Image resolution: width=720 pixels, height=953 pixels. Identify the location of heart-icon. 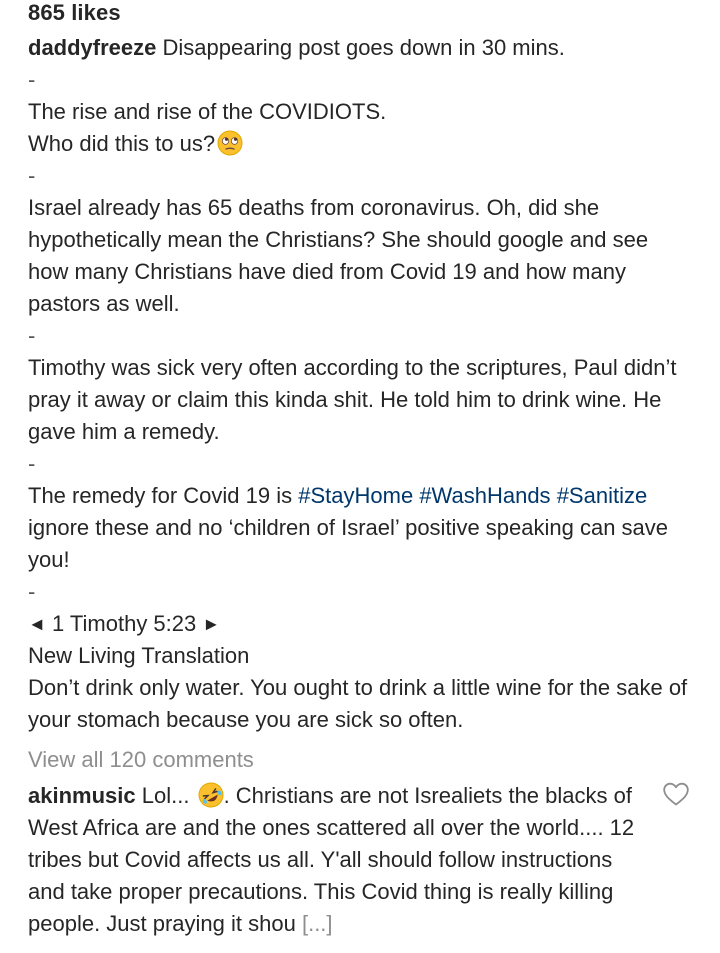
(676, 794).